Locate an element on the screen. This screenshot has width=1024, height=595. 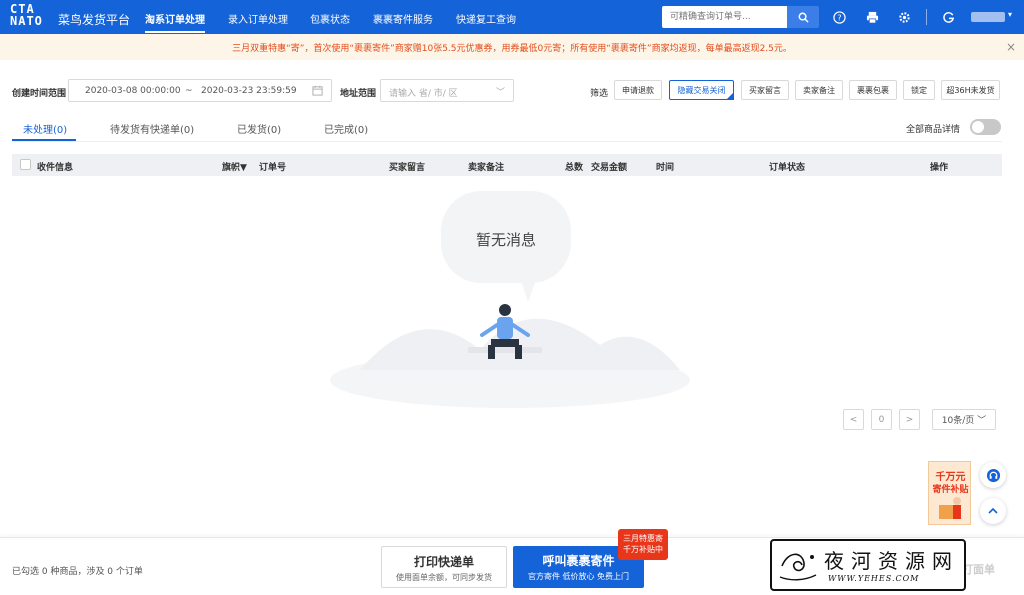
order-search-input is located at coordinates (724, 17).